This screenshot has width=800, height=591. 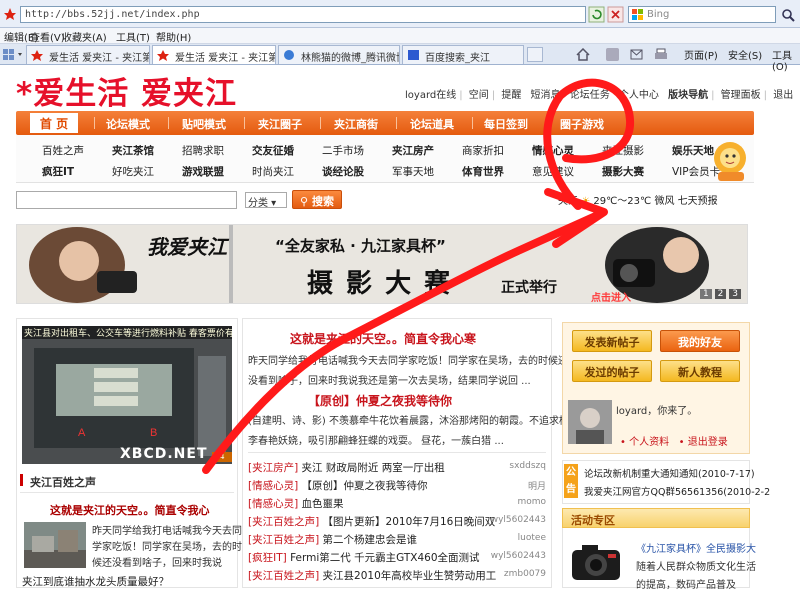 I want to click on news-photo: A B, so click(x=127, y=395).